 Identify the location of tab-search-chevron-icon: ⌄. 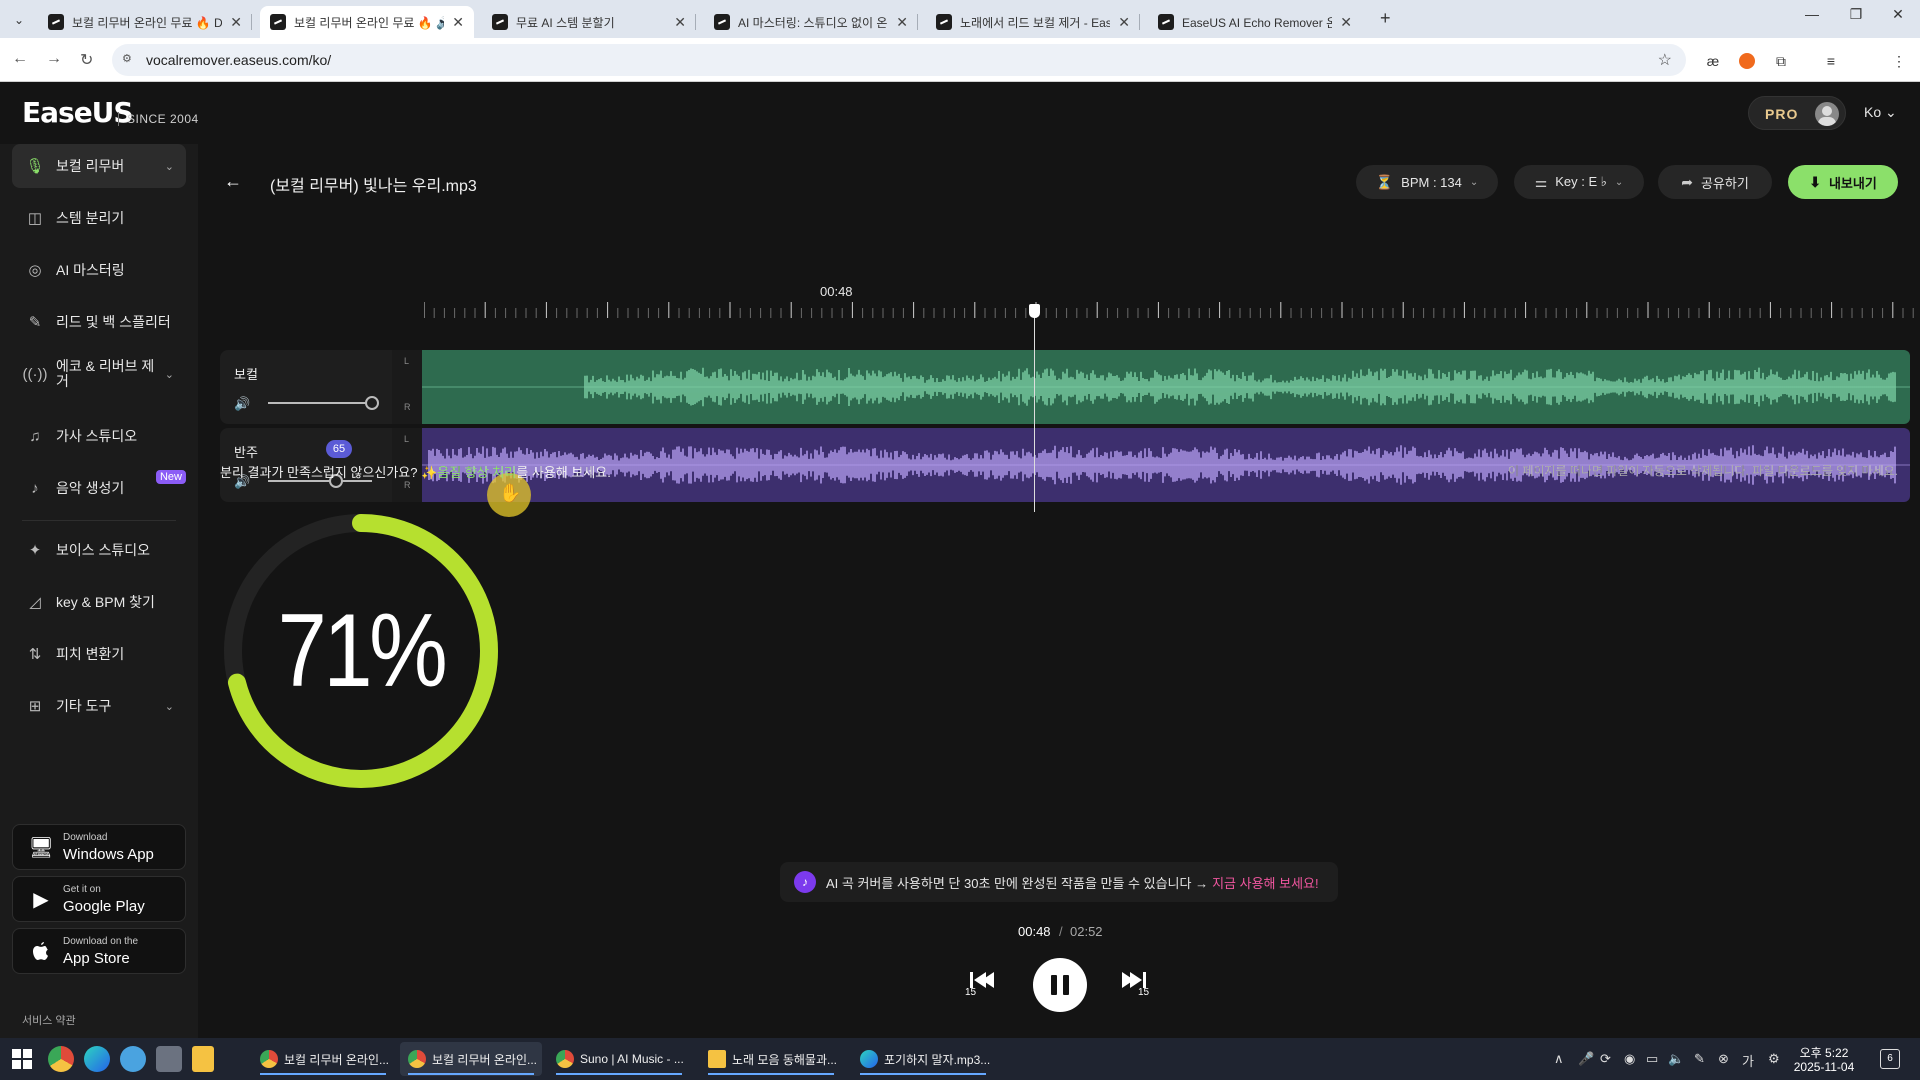
(19, 20).